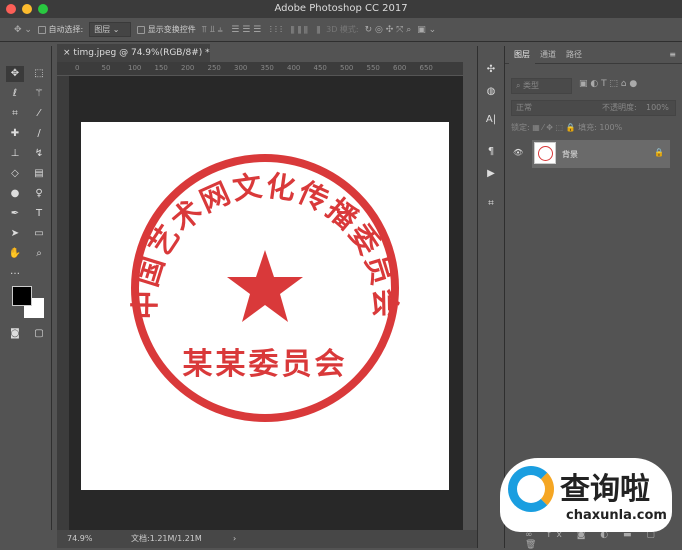 The height and width of the screenshot is (550, 682). Describe the element at coordinates (320, 68) in the screenshot. I see `ruler-tick: 450` at that location.